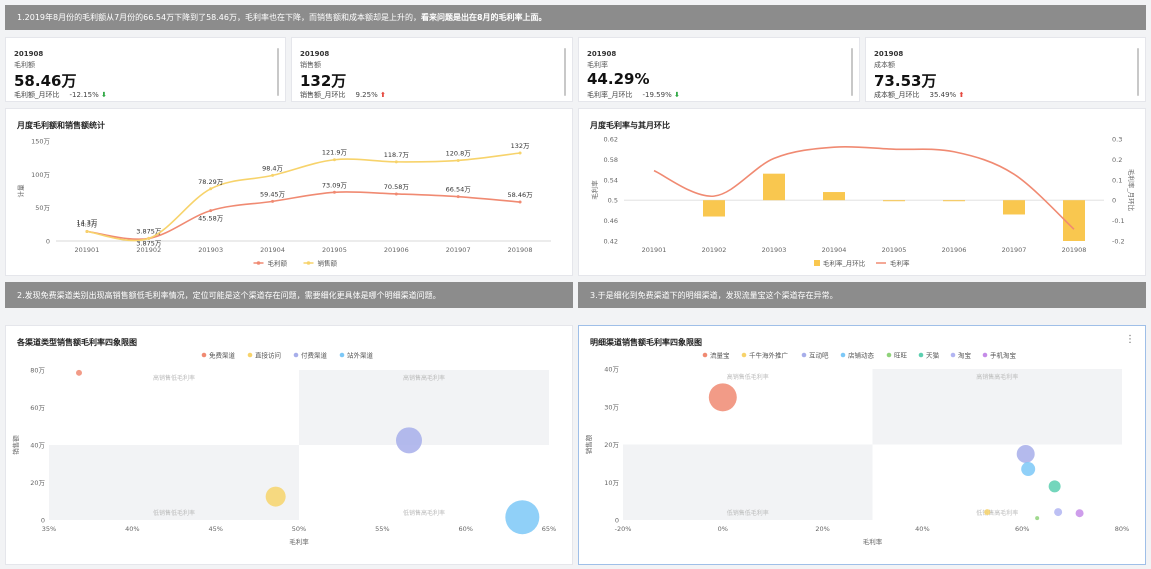  I want to click on legend-label: 毛利率, so click(900, 263).